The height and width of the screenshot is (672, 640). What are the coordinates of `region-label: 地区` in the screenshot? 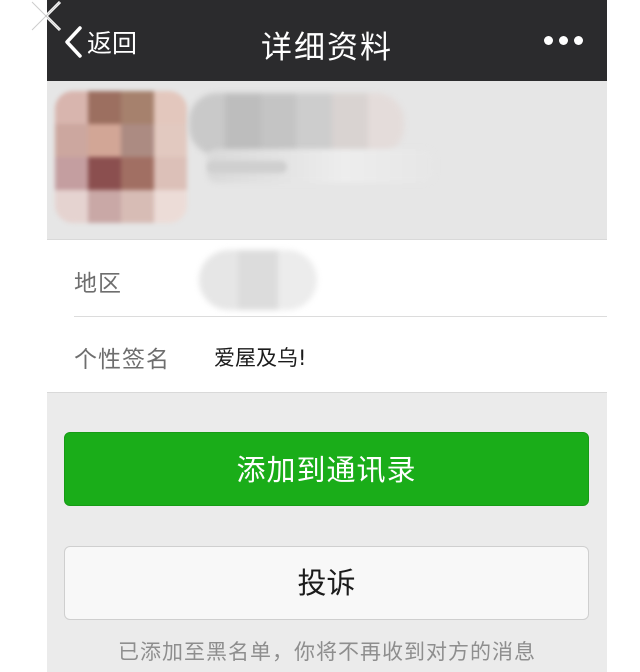 It's located at (98, 284).